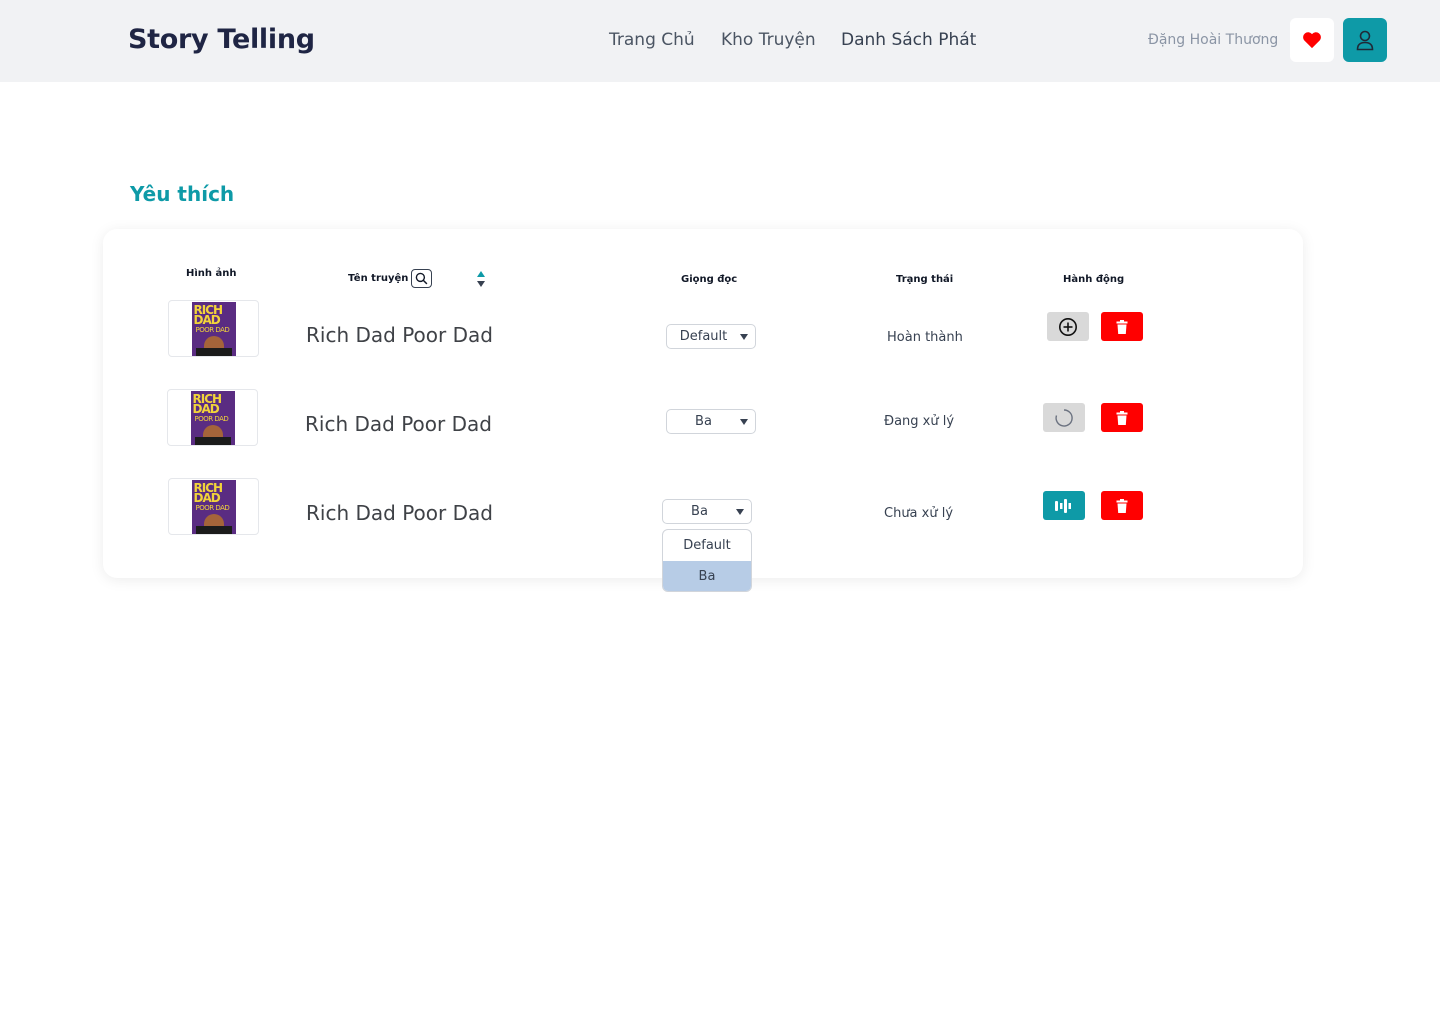 This screenshot has width=1440, height=1024. I want to click on voice-select-open: Ba, so click(707, 511).